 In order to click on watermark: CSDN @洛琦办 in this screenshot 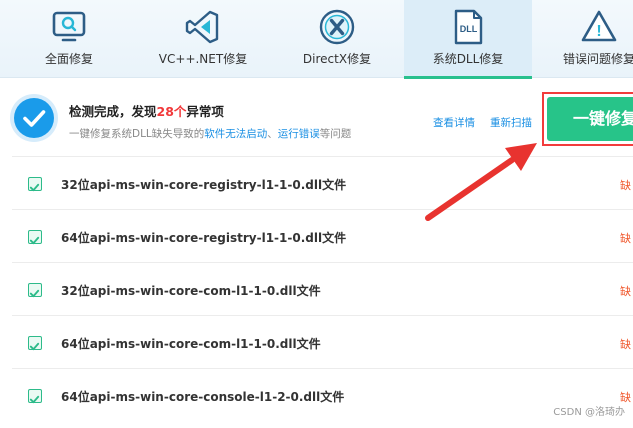, I will do `click(589, 412)`.